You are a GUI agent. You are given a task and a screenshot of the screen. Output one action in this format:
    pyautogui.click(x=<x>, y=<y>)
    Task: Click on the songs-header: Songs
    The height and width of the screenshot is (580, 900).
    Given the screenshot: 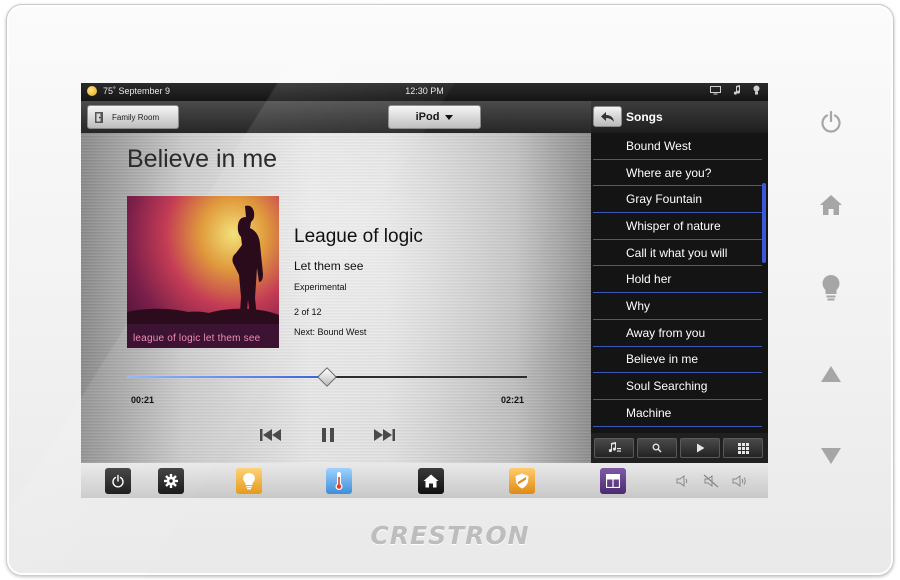 What is the action you would take?
    pyautogui.click(x=679, y=117)
    